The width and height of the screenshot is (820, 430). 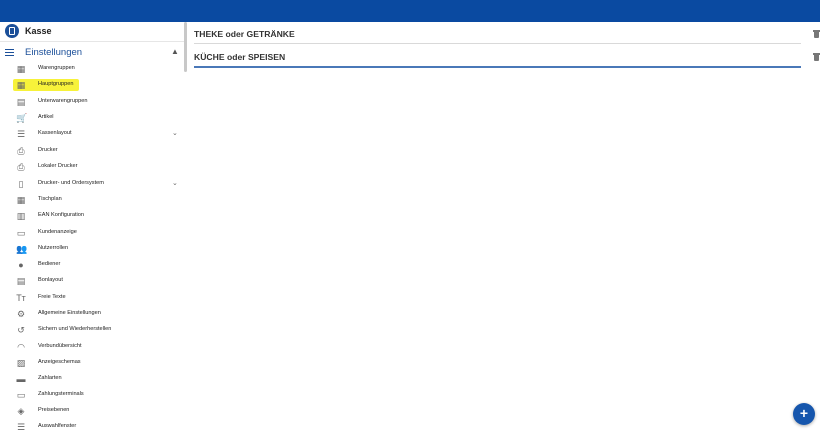 I want to click on sidebar-item-label: Verbundübersicht, so click(x=60, y=346).